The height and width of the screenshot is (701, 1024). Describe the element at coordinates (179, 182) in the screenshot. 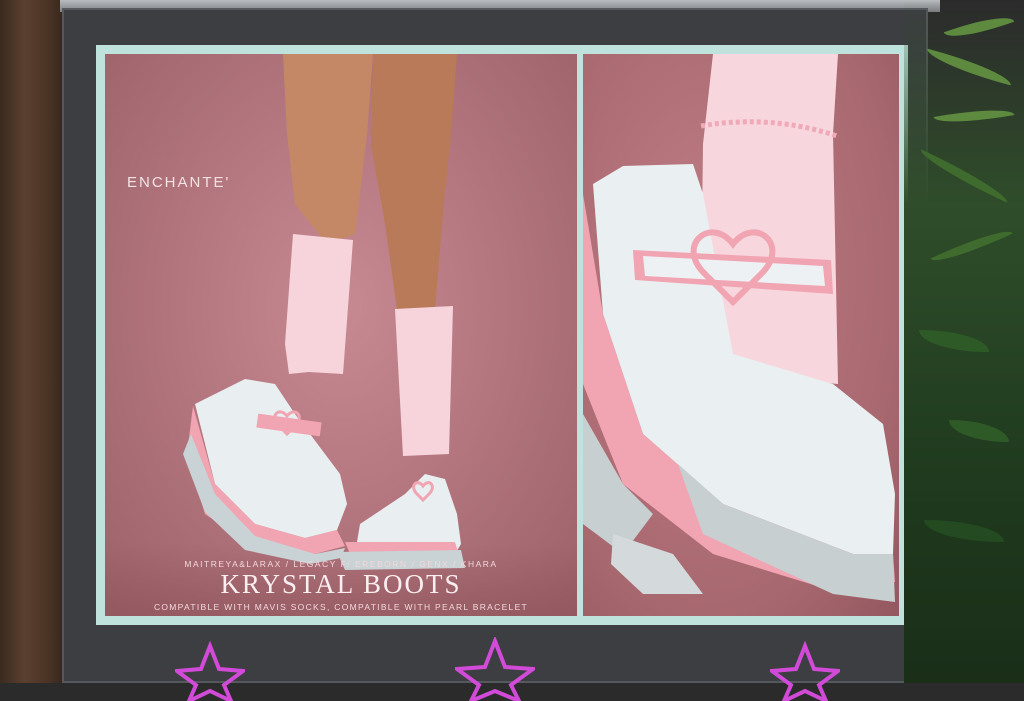

I see `brand-logo: ENCHANTE'` at that location.